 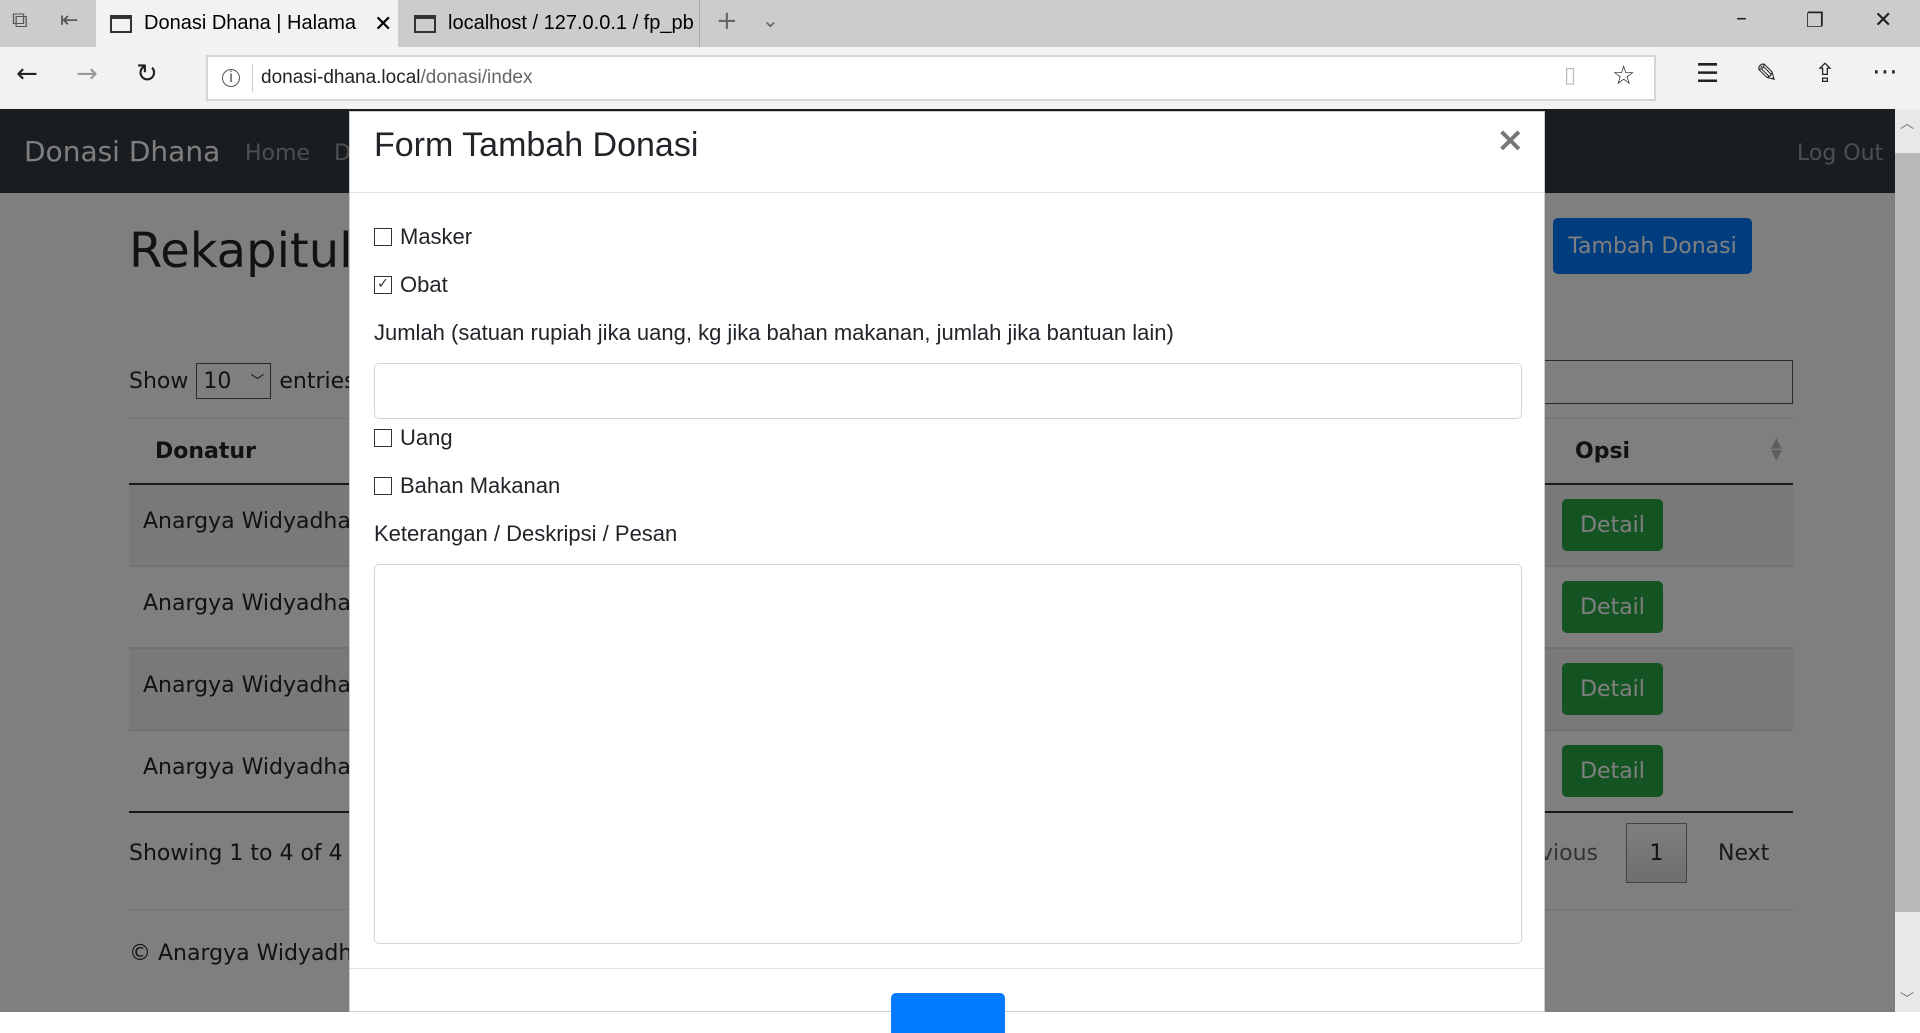 What do you see at coordinates (1570, 75) in the screenshot?
I see `reading-view-icon: ▯` at bounding box center [1570, 75].